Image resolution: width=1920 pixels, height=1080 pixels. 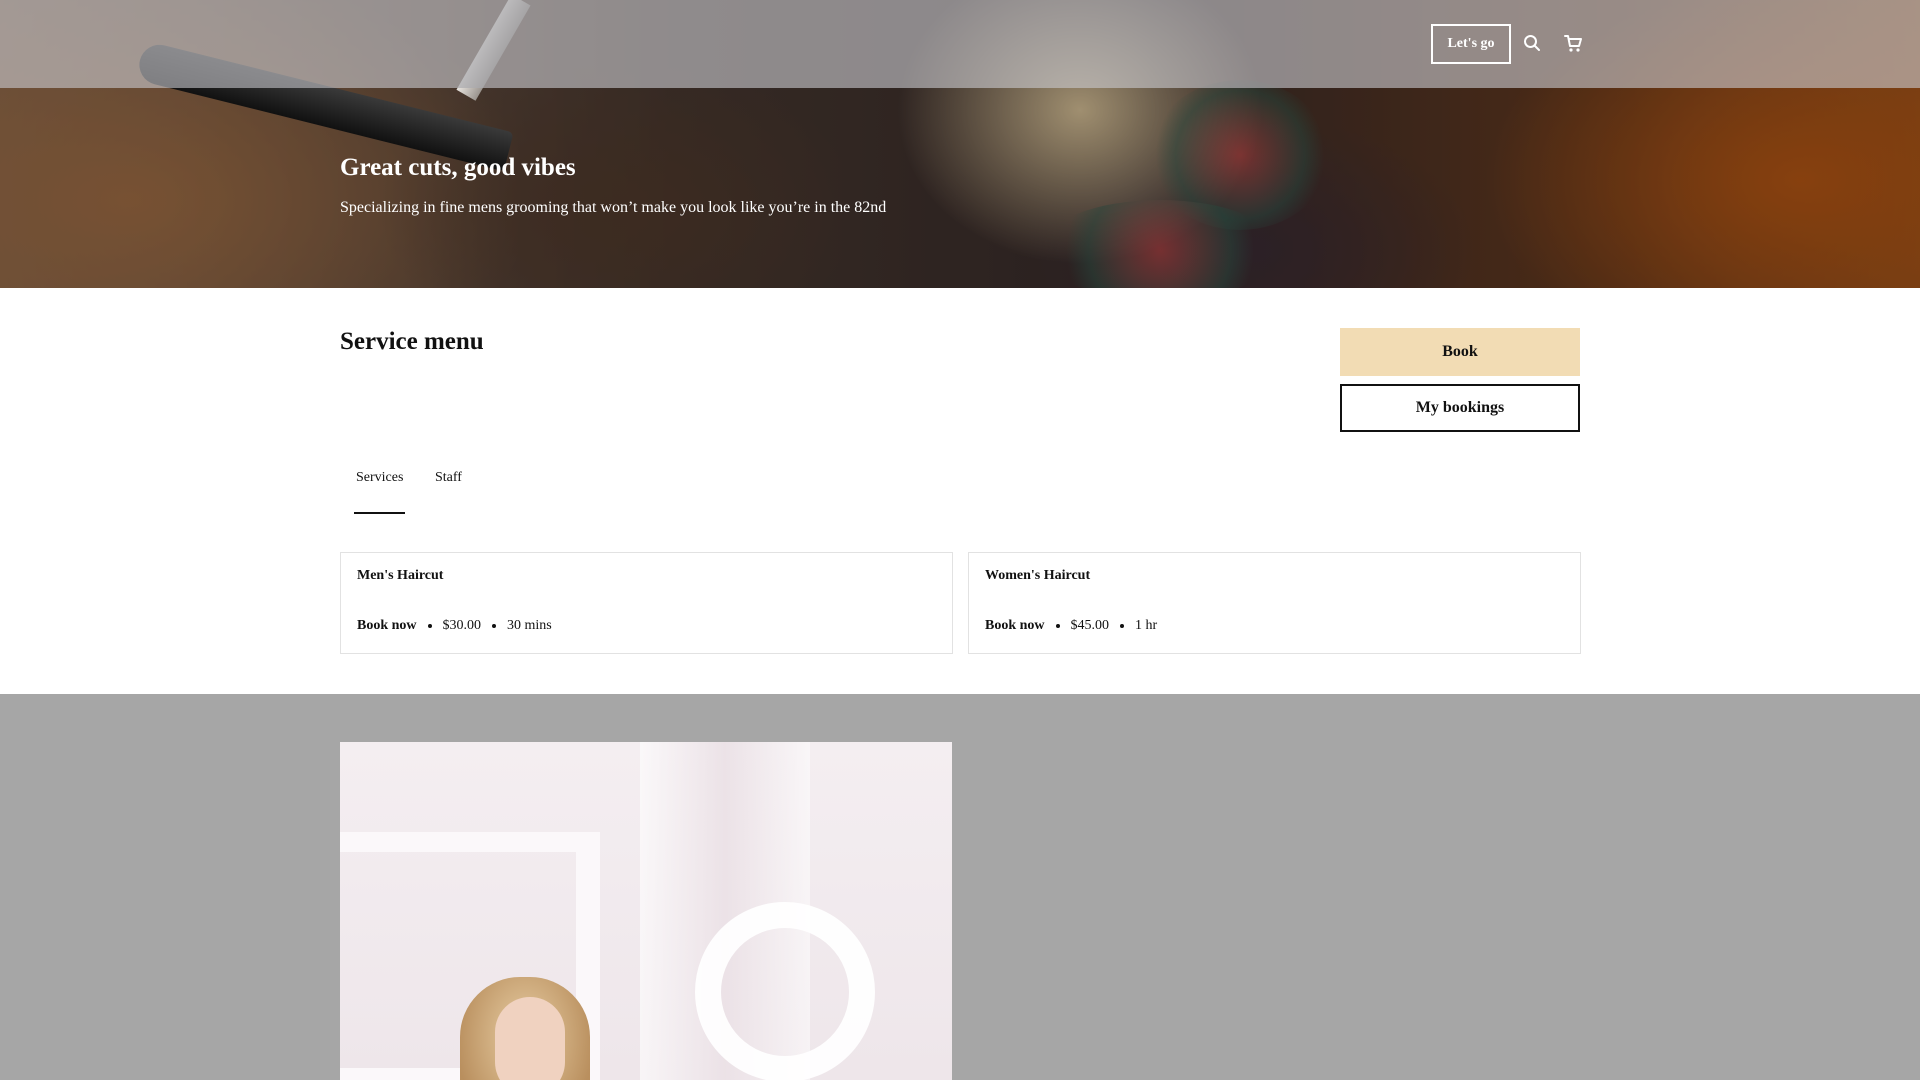 What do you see at coordinates (1460, 408) in the screenshot?
I see `my-bookings-button: My bookings` at bounding box center [1460, 408].